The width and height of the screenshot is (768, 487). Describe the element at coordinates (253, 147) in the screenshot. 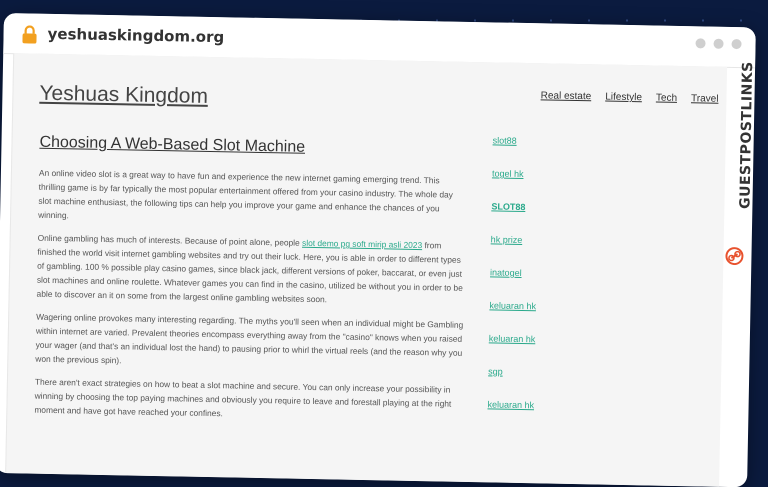

I see `article-title: Choosing A Web-Based Slot Machine` at that location.